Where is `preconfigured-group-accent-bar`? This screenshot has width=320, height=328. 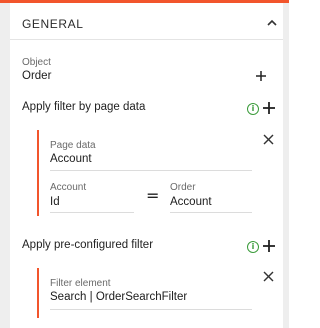
preconfigured-group-accent-bar is located at coordinates (38, 293).